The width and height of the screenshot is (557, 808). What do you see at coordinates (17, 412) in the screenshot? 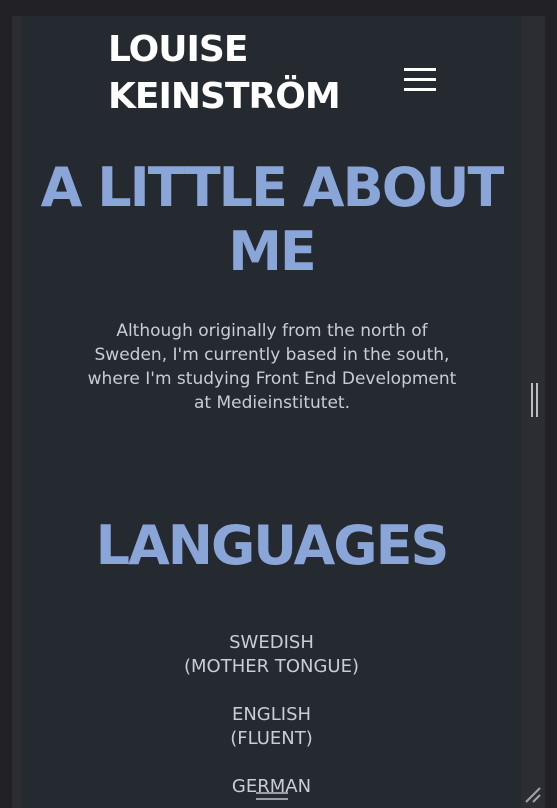
I see `left-rail` at bounding box center [17, 412].